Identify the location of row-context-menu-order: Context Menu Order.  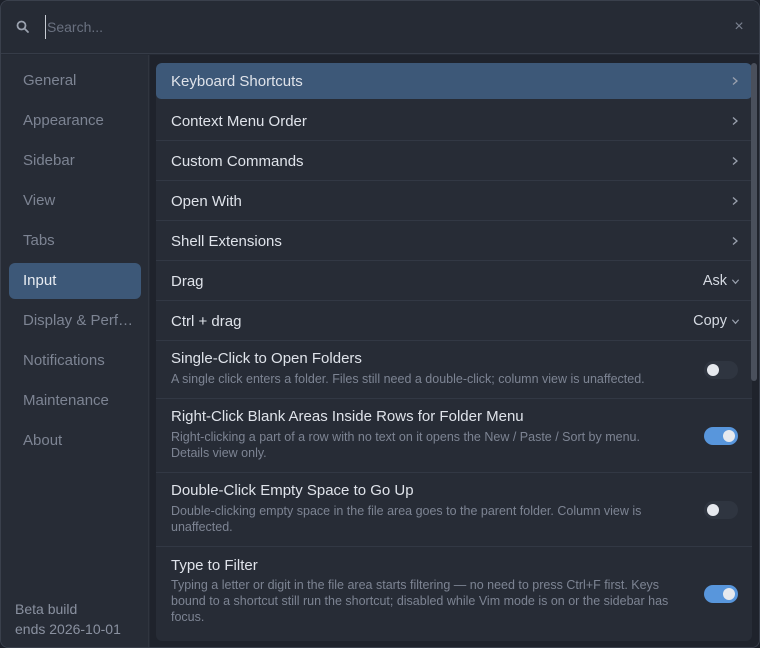
(454, 121).